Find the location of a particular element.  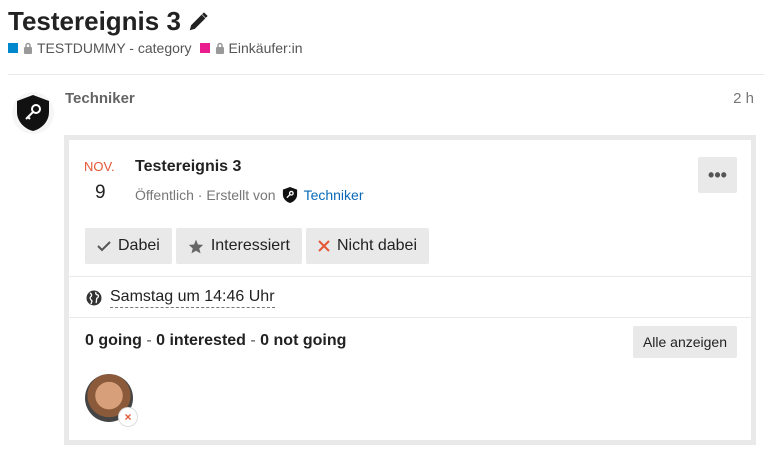

topic-title: Testereignis 3 is located at coordinates (108, 21).